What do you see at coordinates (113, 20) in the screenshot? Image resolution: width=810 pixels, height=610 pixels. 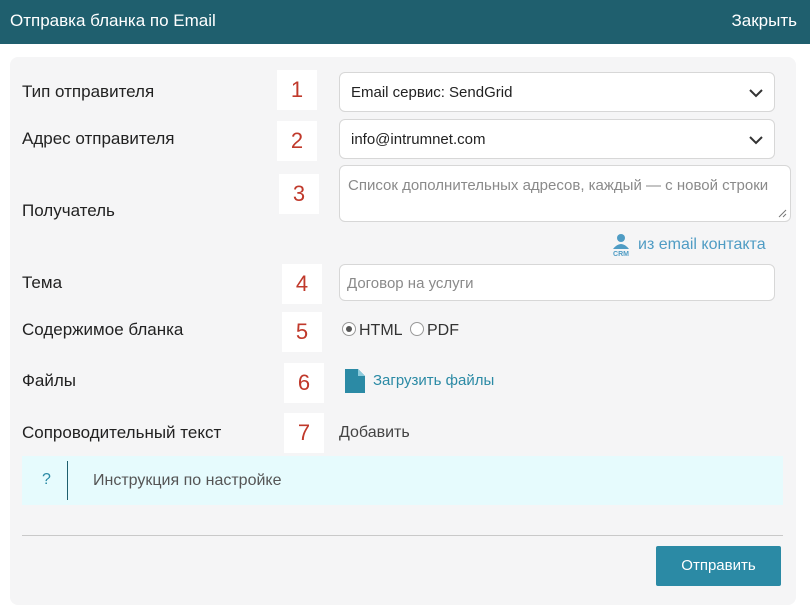 I see `dialog-title: Отправка бланка по Email` at bounding box center [113, 20].